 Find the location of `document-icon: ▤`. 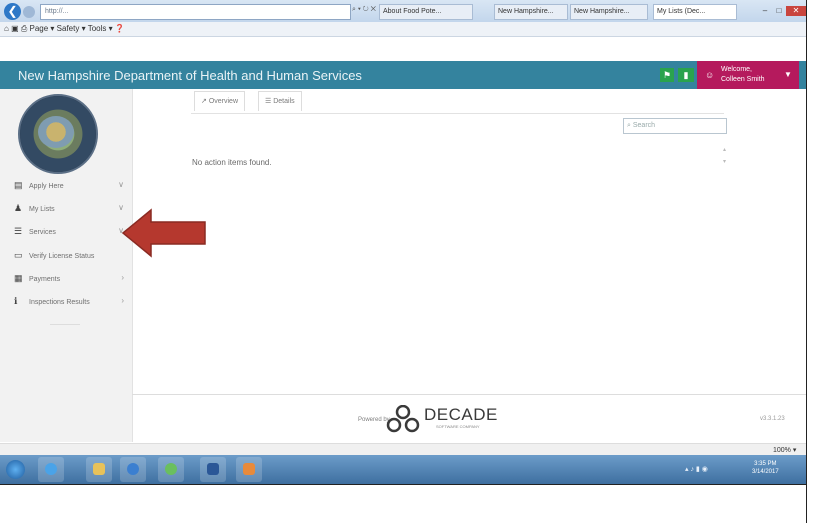

document-icon: ▤ is located at coordinates (18, 185).